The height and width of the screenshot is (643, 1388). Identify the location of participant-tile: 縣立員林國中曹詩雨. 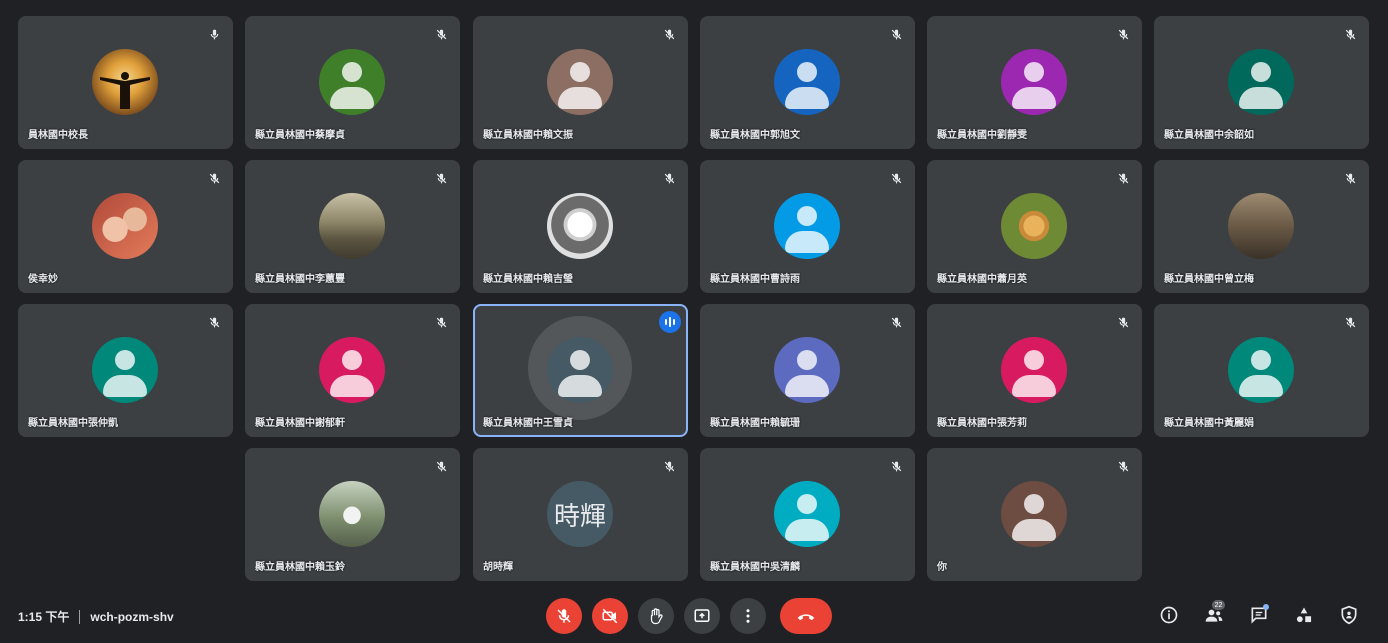
(807, 226).